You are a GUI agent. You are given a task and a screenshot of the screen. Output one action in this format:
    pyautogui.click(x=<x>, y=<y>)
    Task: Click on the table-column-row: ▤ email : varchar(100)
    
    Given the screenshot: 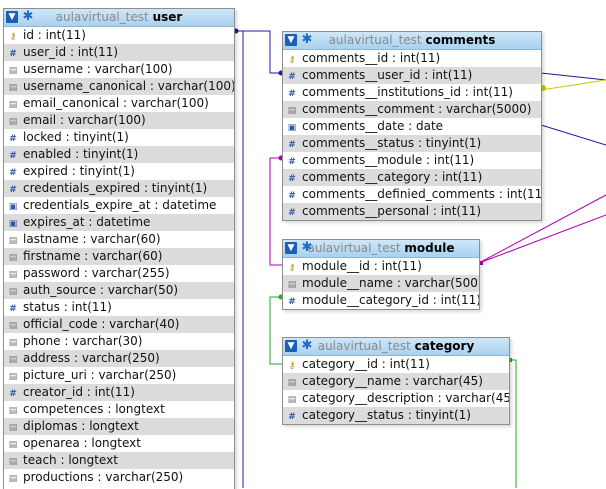 What is the action you would take?
    pyautogui.click(x=119, y=120)
    